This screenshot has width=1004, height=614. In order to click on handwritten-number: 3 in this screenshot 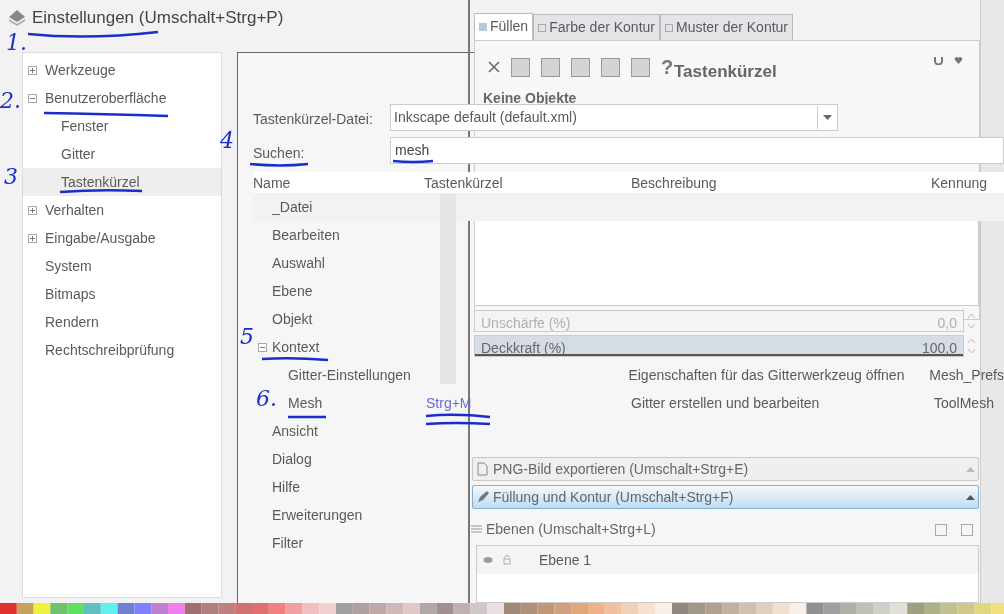, I will do `click(11, 177)`.